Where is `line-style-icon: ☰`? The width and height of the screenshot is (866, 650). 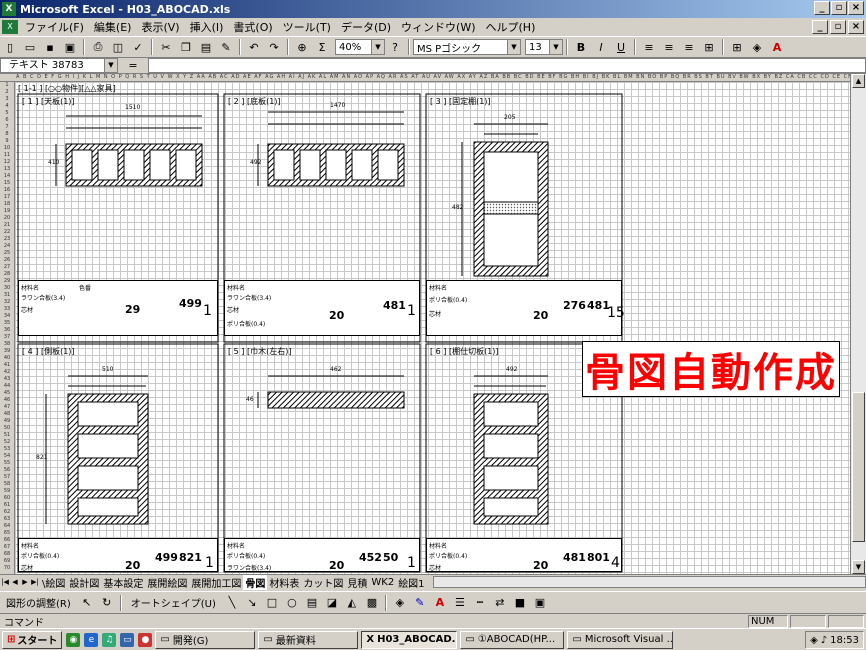 line-style-icon: ☰ is located at coordinates (460, 603).